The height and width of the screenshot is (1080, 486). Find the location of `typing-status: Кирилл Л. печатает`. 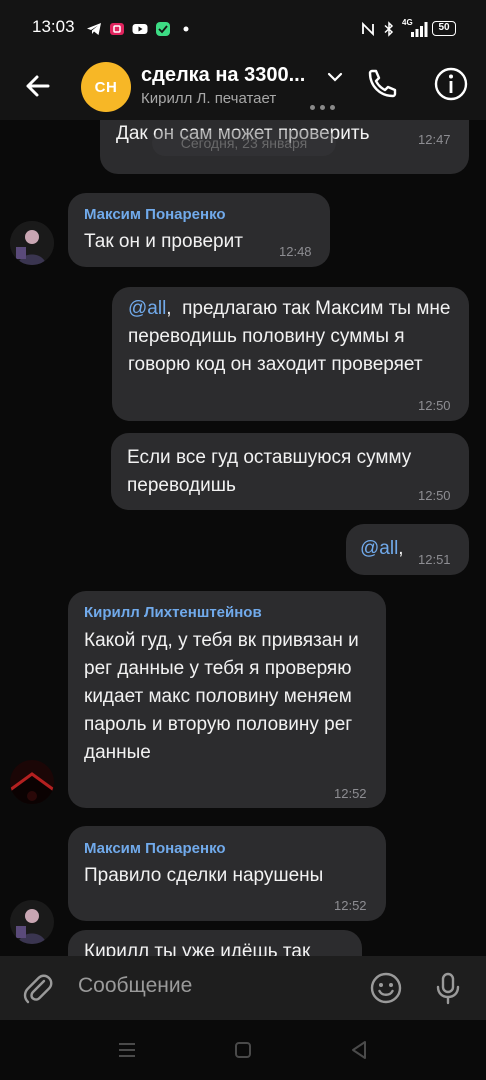

typing-status: Кирилл Л. печатает is located at coordinates (209, 98).